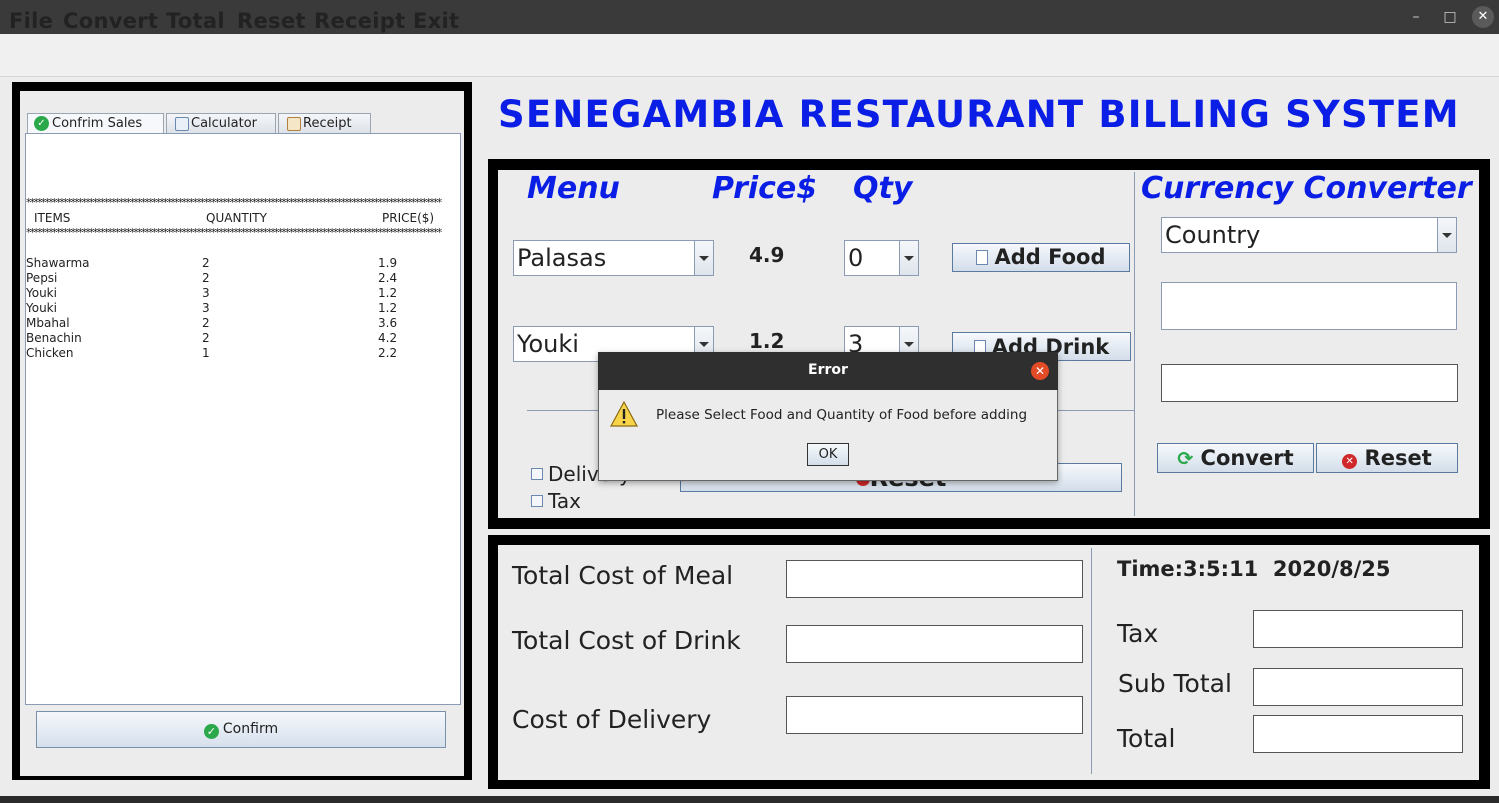  I want to click on food-qty-select: 0, so click(881, 258).